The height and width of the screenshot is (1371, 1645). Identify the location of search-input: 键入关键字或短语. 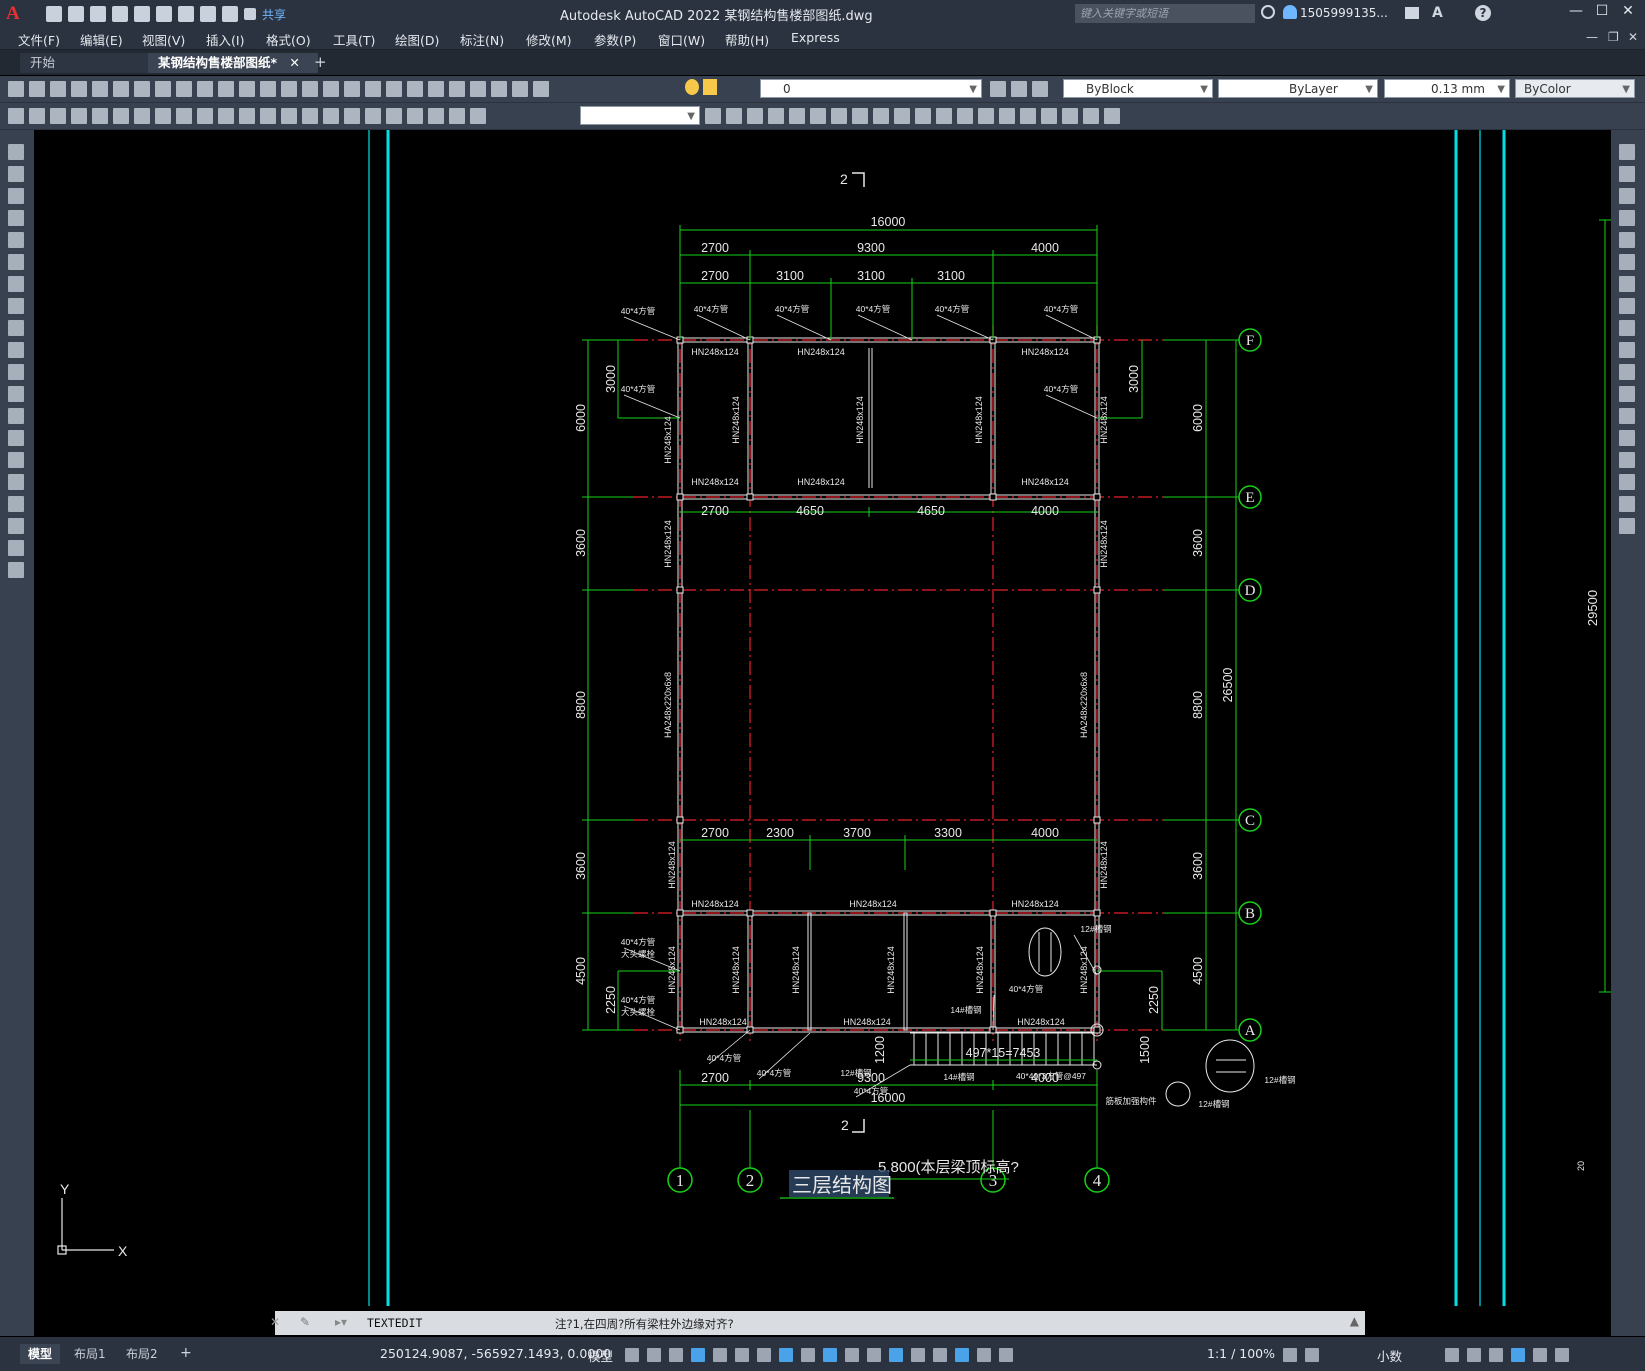
(1165, 13).